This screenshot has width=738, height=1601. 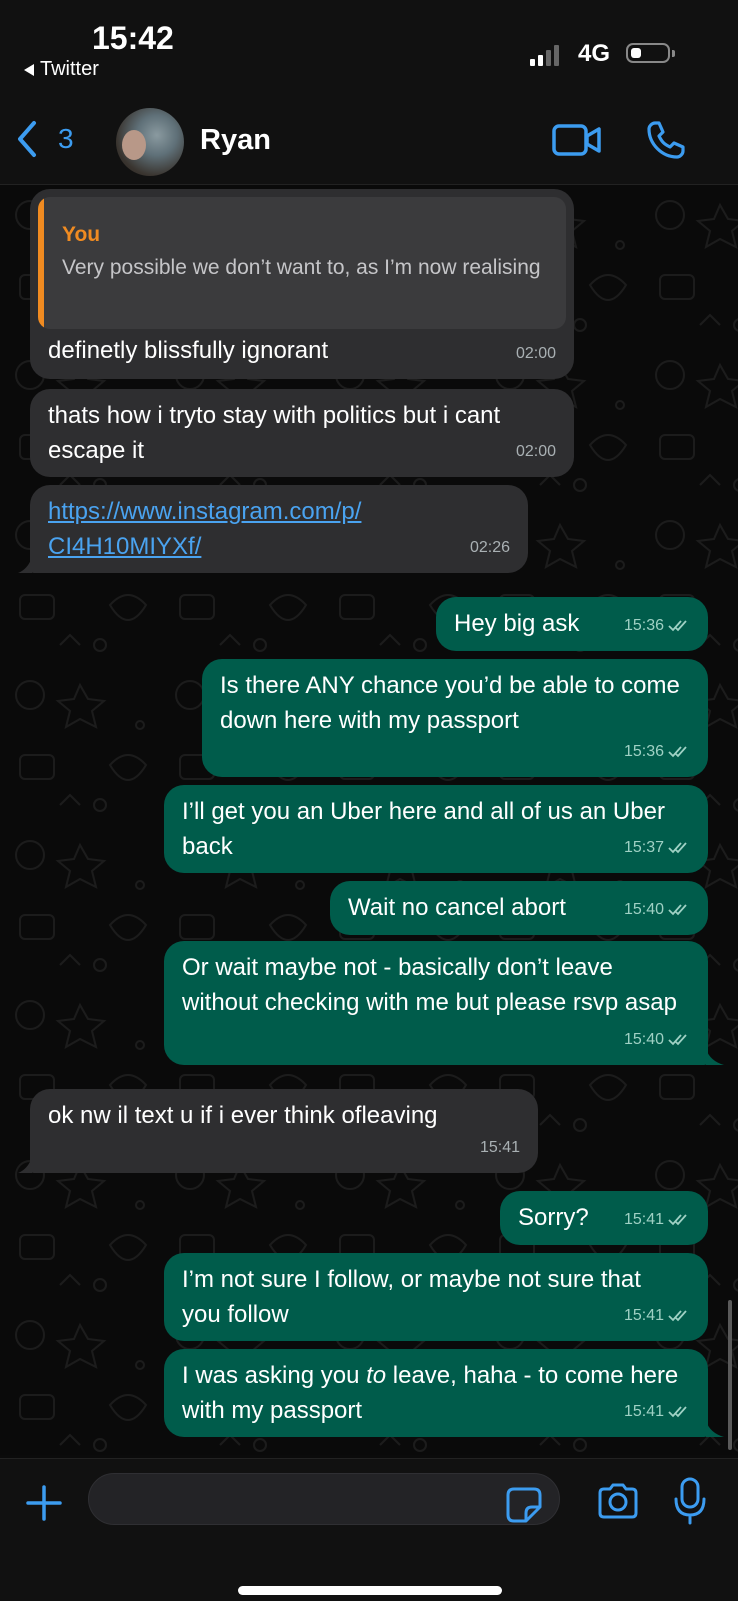 What do you see at coordinates (369, 142) in the screenshot?
I see `chat-header: 3 Ryan` at bounding box center [369, 142].